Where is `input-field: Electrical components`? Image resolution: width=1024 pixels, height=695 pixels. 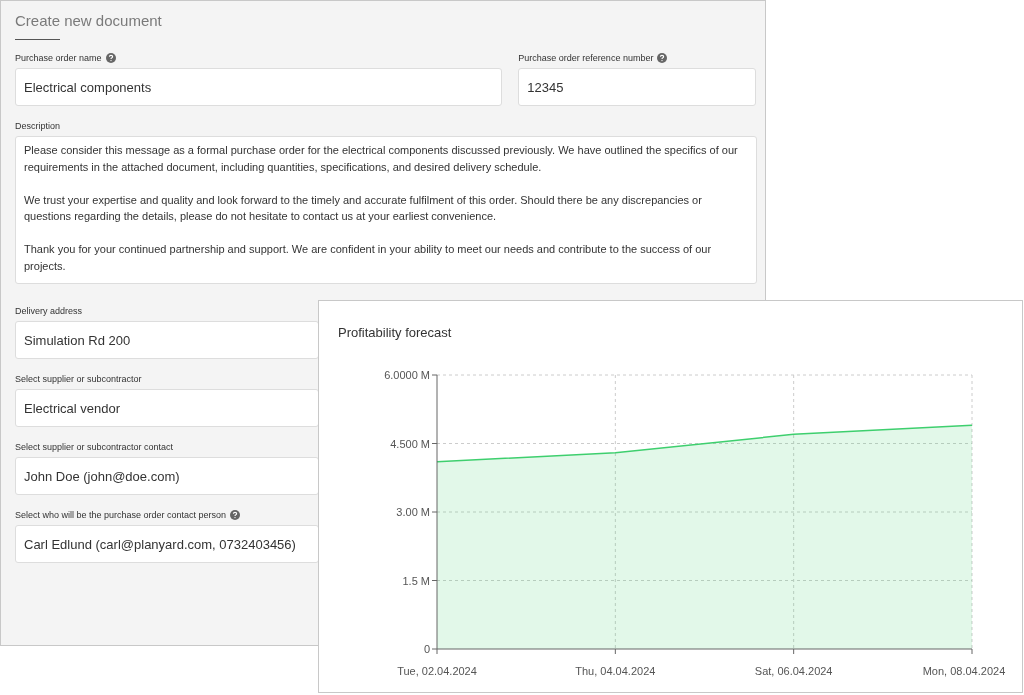 input-field: Electrical components is located at coordinates (259, 87).